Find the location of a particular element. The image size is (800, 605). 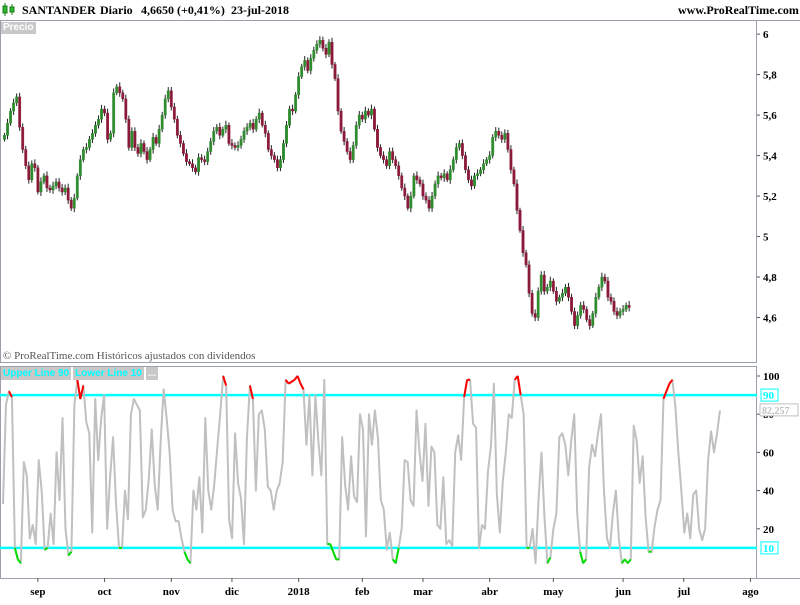

price-tick-label: 6 is located at coordinates (766, 35).